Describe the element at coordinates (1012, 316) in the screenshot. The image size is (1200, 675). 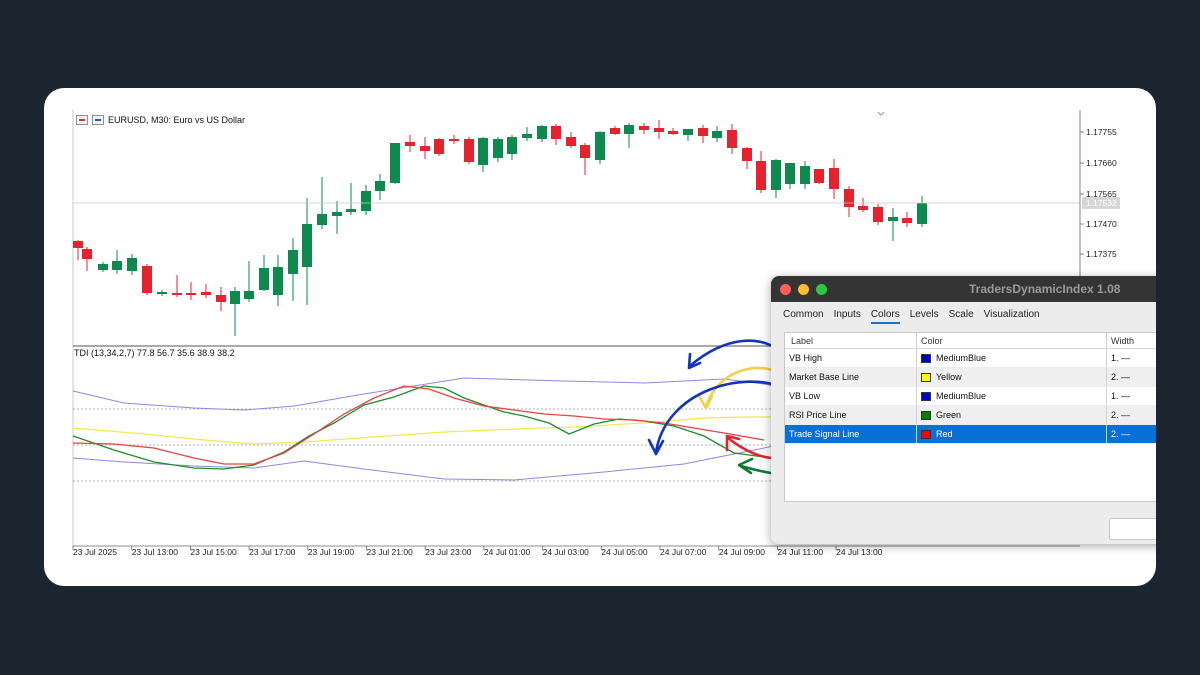
I see `tab-visualization: Visualization` at that location.